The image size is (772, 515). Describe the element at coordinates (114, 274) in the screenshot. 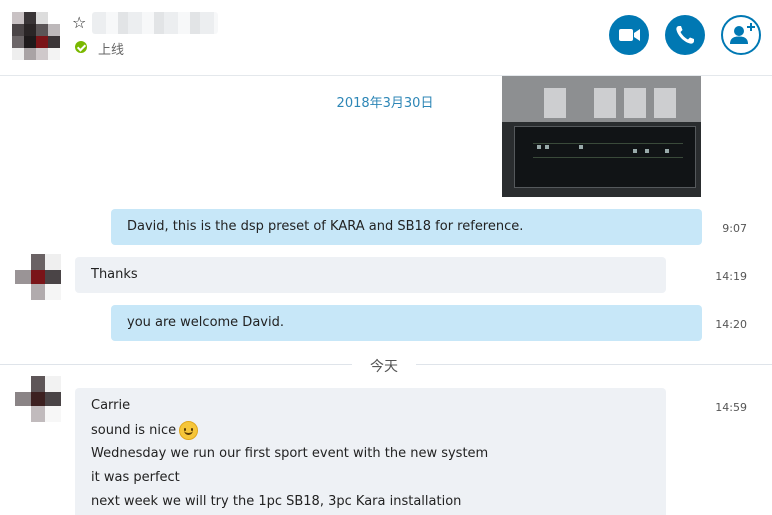

I see `message-text: Thanks` at that location.